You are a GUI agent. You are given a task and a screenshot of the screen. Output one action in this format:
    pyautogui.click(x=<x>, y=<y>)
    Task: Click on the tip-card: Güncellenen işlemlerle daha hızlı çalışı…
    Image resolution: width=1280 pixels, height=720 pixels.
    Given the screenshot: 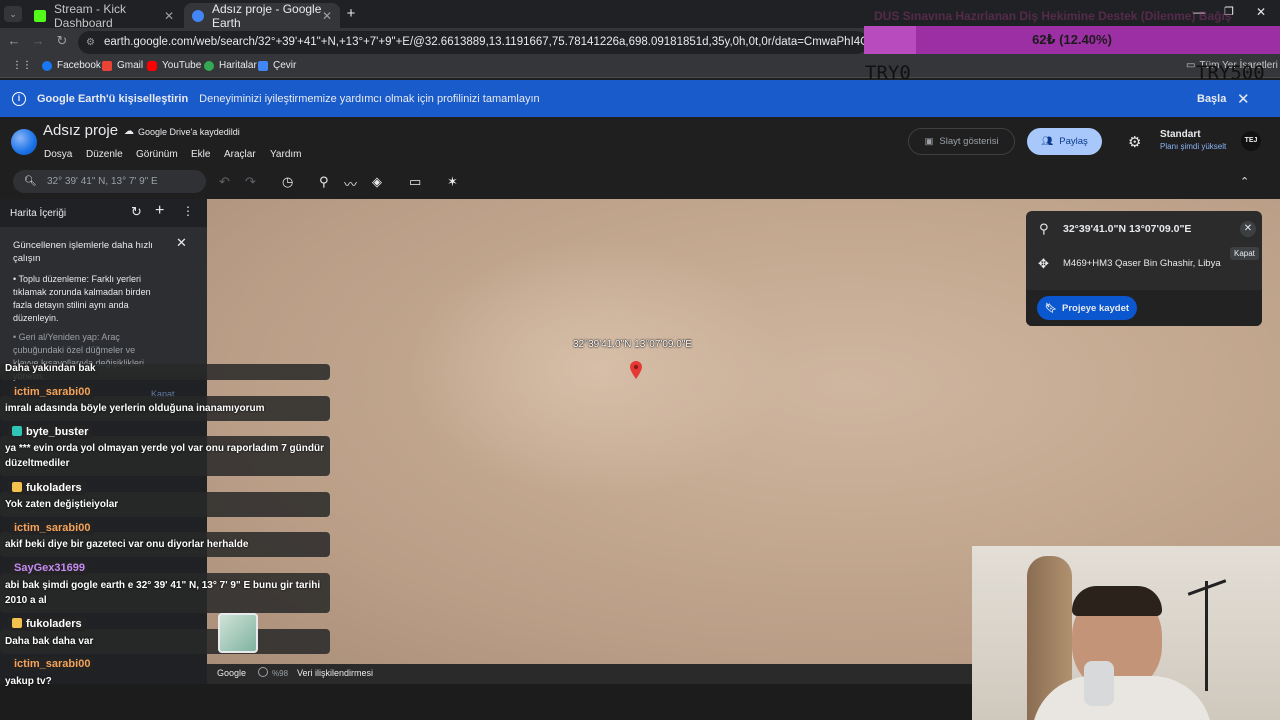 What is the action you would take?
    pyautogui.click(x=103, y=304)
    